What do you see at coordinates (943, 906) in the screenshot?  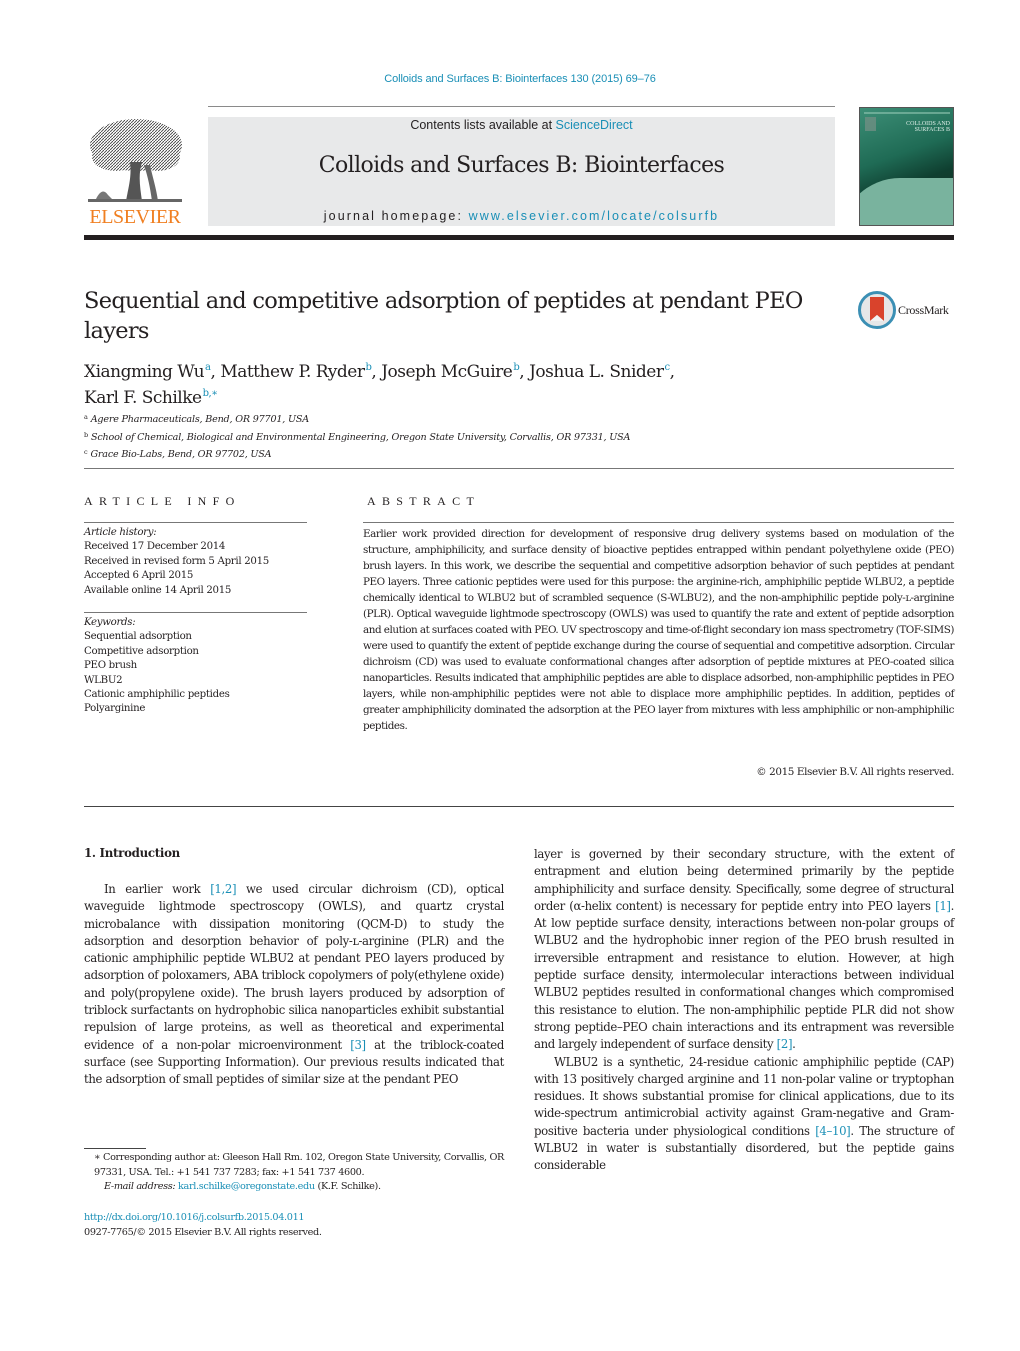 I see `citation-link: [1]` at bounding box center [943, 906].